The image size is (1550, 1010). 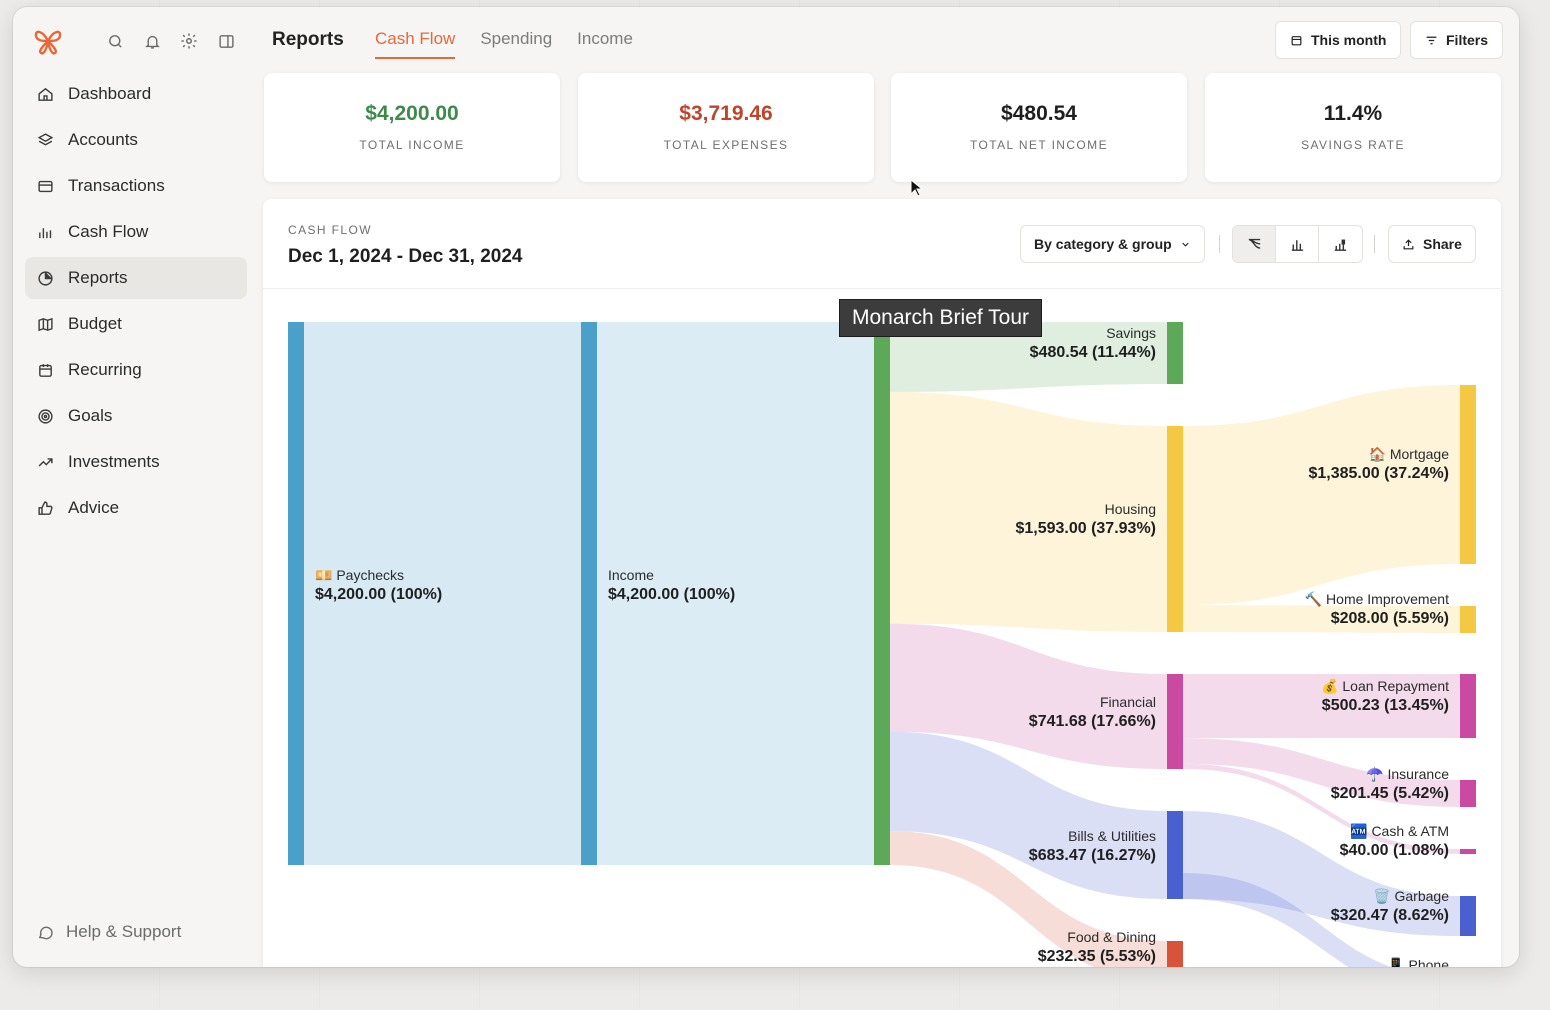 I want to click on tab-cash-flow: Cash Flow, so click(x=415, y=44).